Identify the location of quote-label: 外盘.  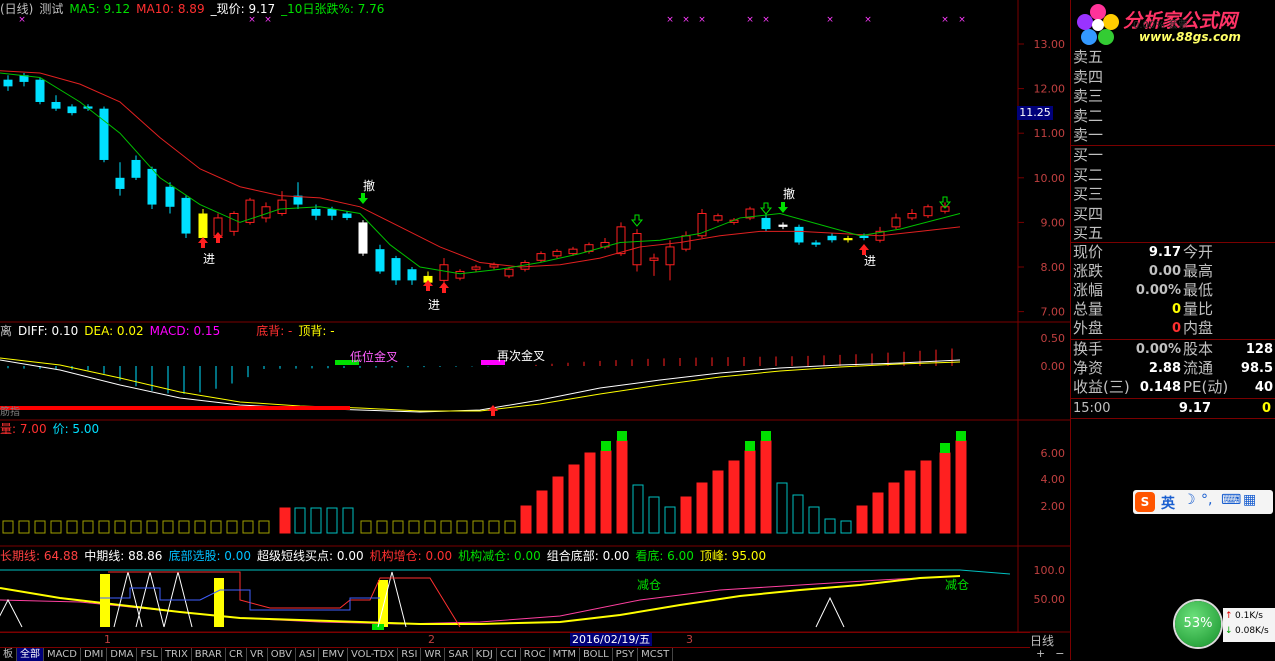
(1088, 328).